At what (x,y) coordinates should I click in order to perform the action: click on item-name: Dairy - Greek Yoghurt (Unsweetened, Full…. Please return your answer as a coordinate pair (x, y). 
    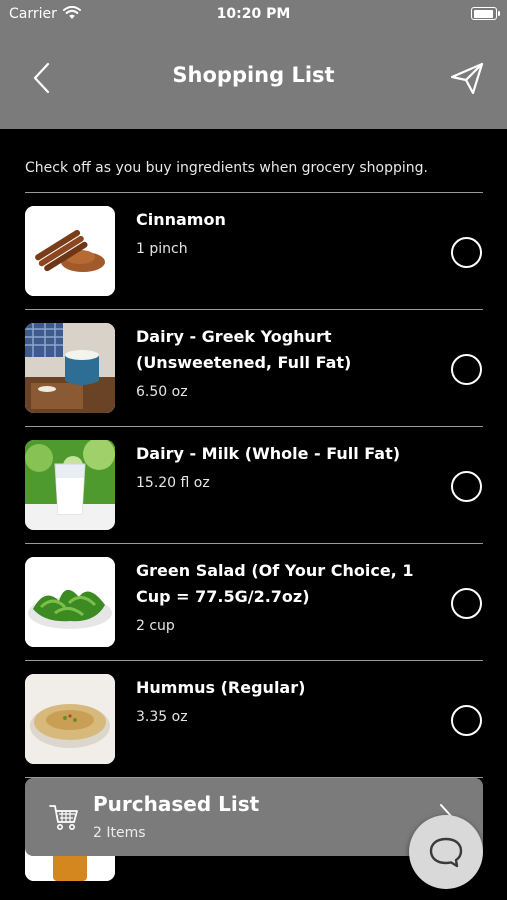
    Looking at the image, I should click on (244, 349).